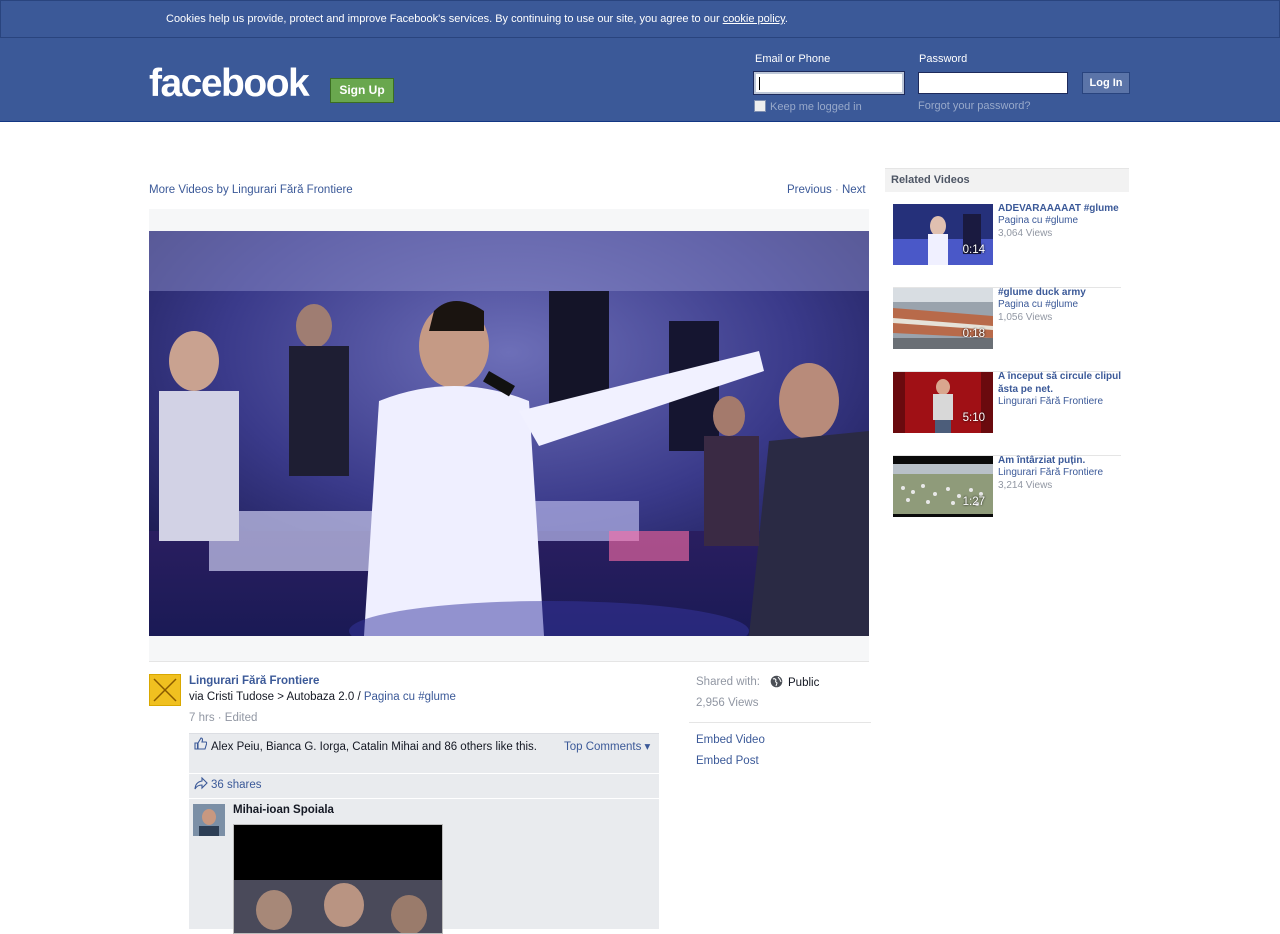 Image resolution: width=1280 pixels, height=934 pixels. I want to click on commenter-name: Mihai-ioan Spoiala, so click(283, 810).